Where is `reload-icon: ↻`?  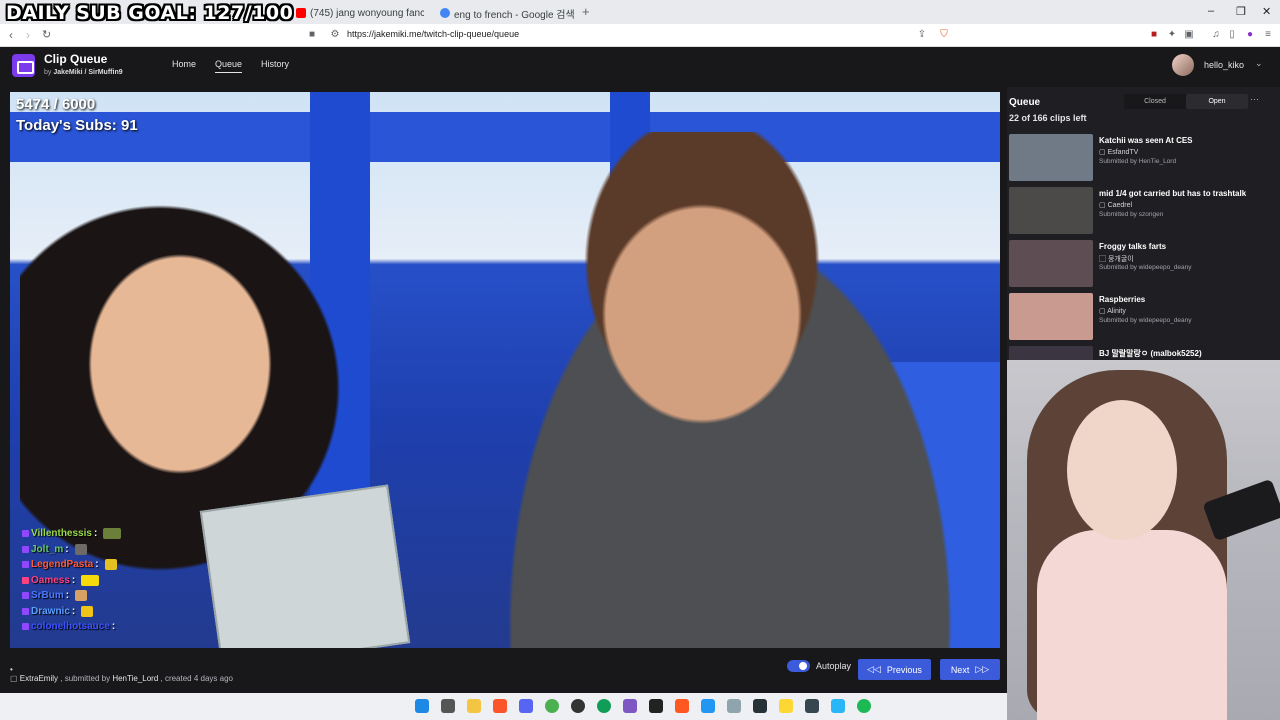 reload-icon: ↻ is located at coordinates (46, 34).